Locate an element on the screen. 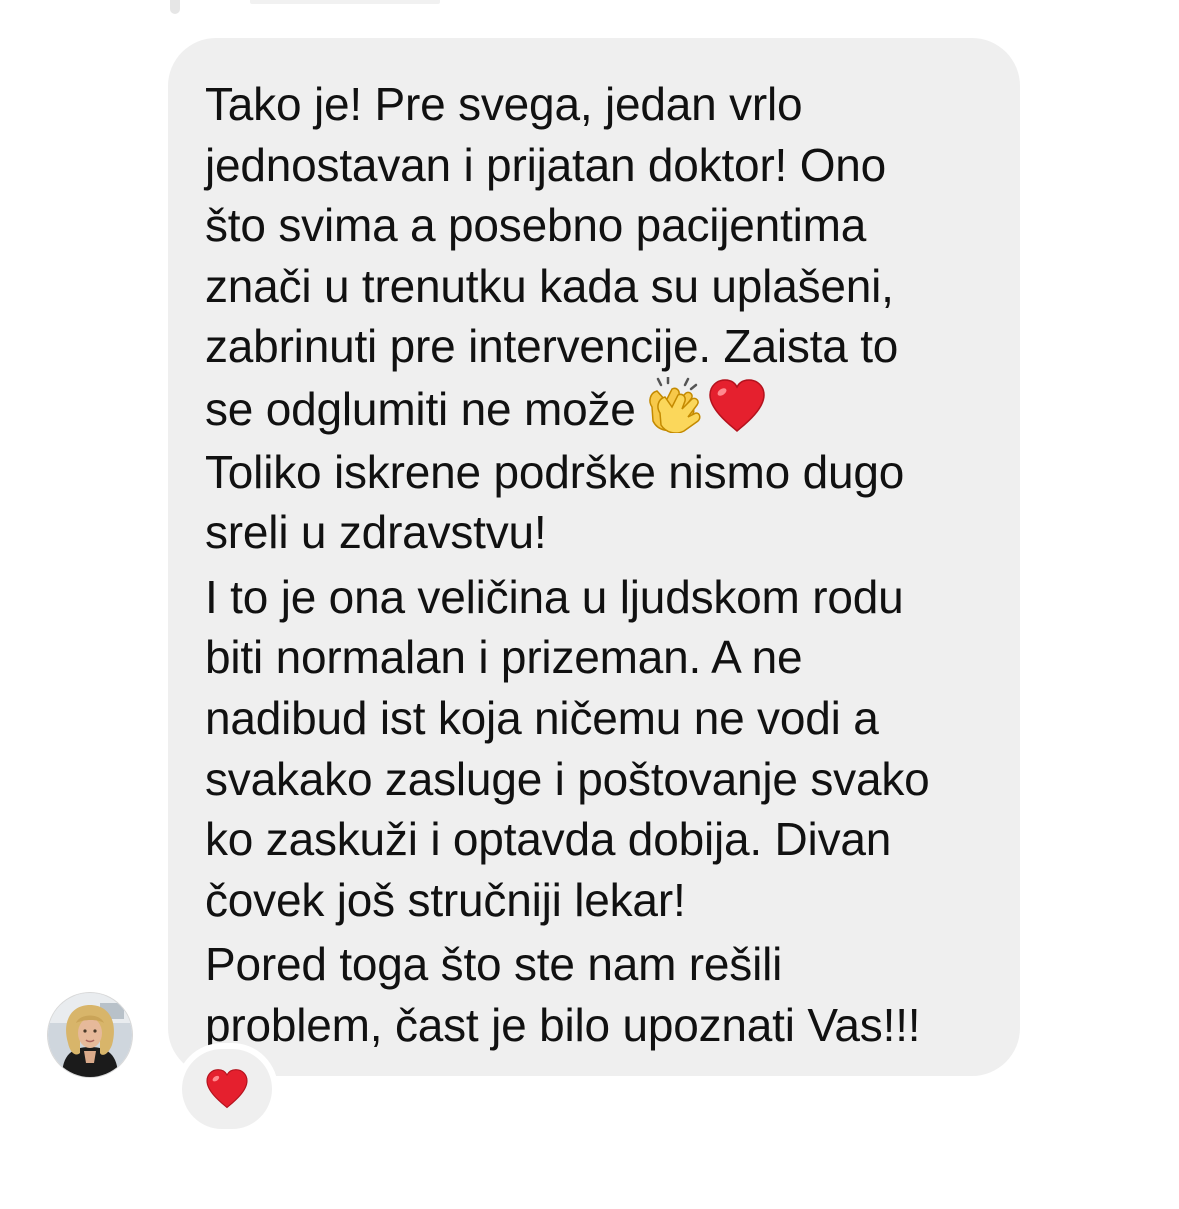 The height and width of the screenshot is (1209, 1179). reaction-badge is located at coordinates (227, 1089).